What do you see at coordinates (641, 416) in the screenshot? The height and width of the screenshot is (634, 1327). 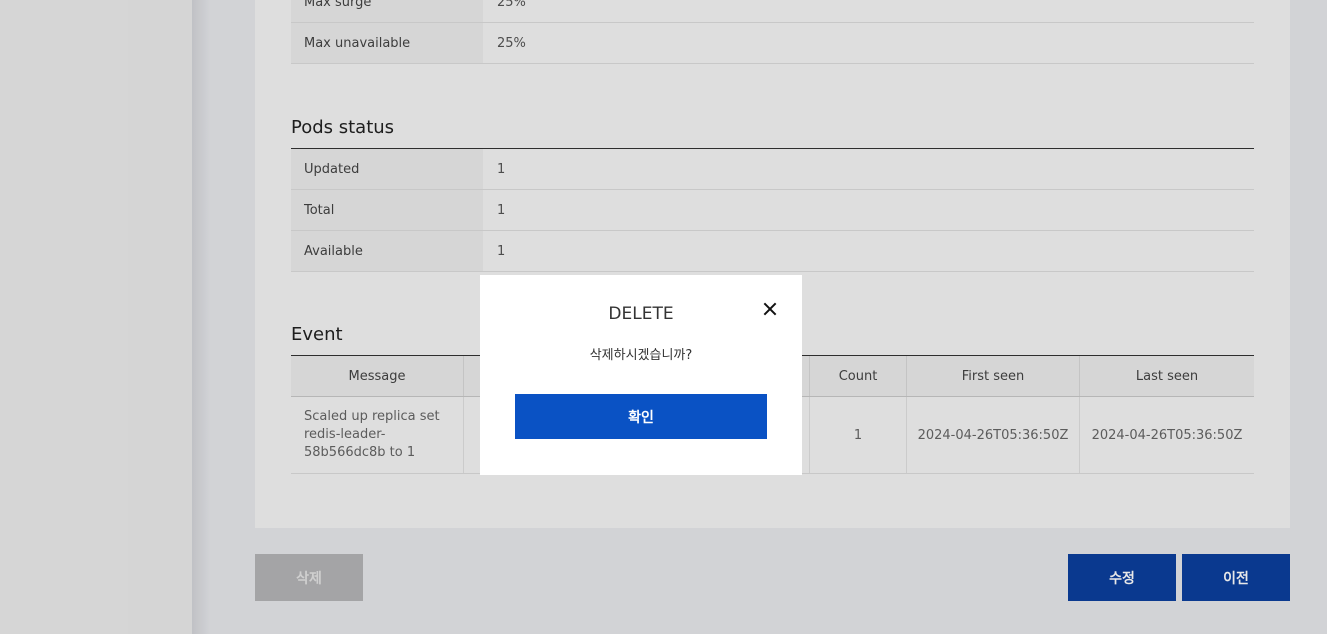 I see `confirm-button: 확인` at bounding box center [641, 416].